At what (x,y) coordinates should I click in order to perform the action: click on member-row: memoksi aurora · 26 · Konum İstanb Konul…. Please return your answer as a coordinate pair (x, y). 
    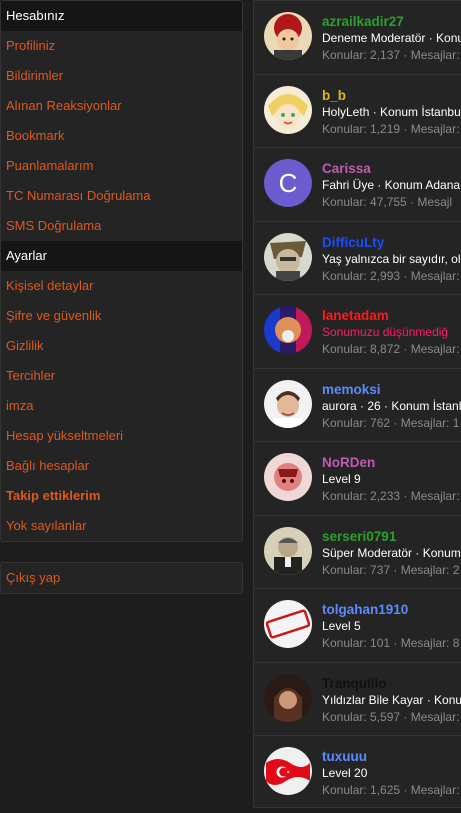
    Looking at the image, I should click on (357, 405).